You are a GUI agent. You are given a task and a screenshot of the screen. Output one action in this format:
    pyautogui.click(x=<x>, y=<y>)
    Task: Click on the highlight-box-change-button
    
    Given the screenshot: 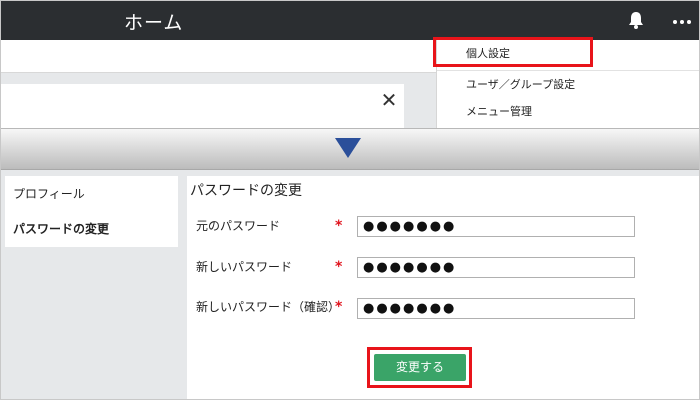 What is the action you would take?
    pyautogui.click(x=419, y=367)
    